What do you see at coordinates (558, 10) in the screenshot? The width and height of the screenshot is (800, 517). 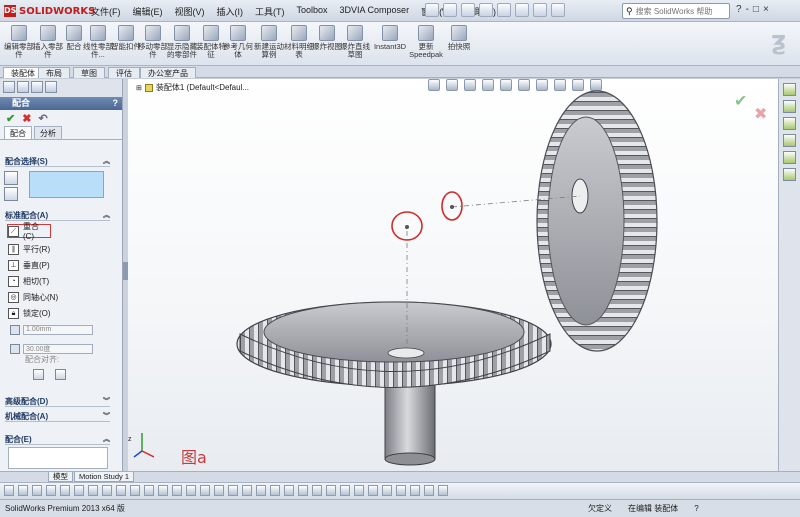 I see `options-icon` at bounding box center [558, 10].